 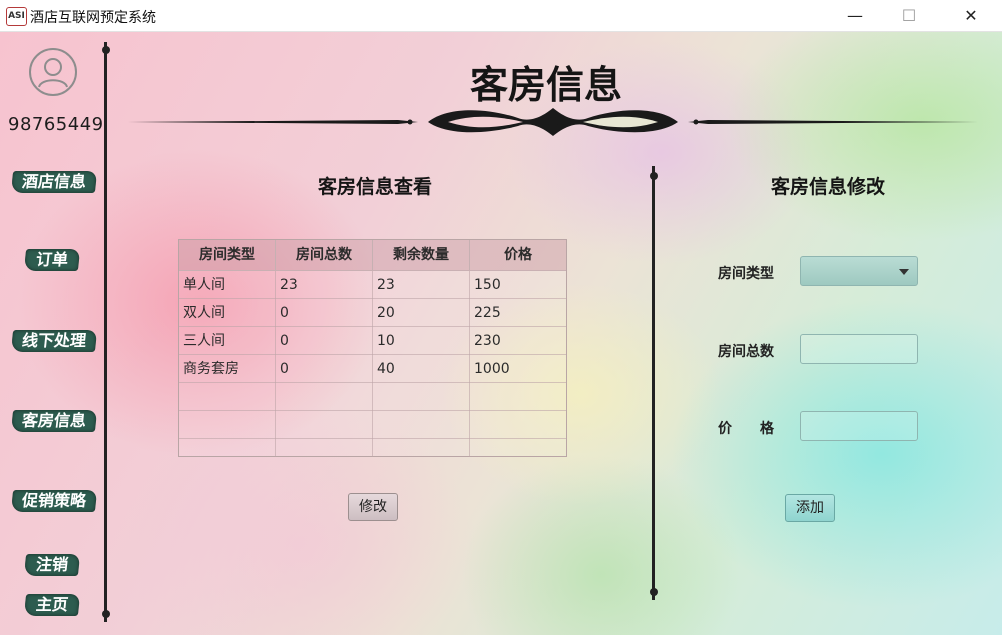 I want to click on modify-button: 修改, so click(x=373, y=507).